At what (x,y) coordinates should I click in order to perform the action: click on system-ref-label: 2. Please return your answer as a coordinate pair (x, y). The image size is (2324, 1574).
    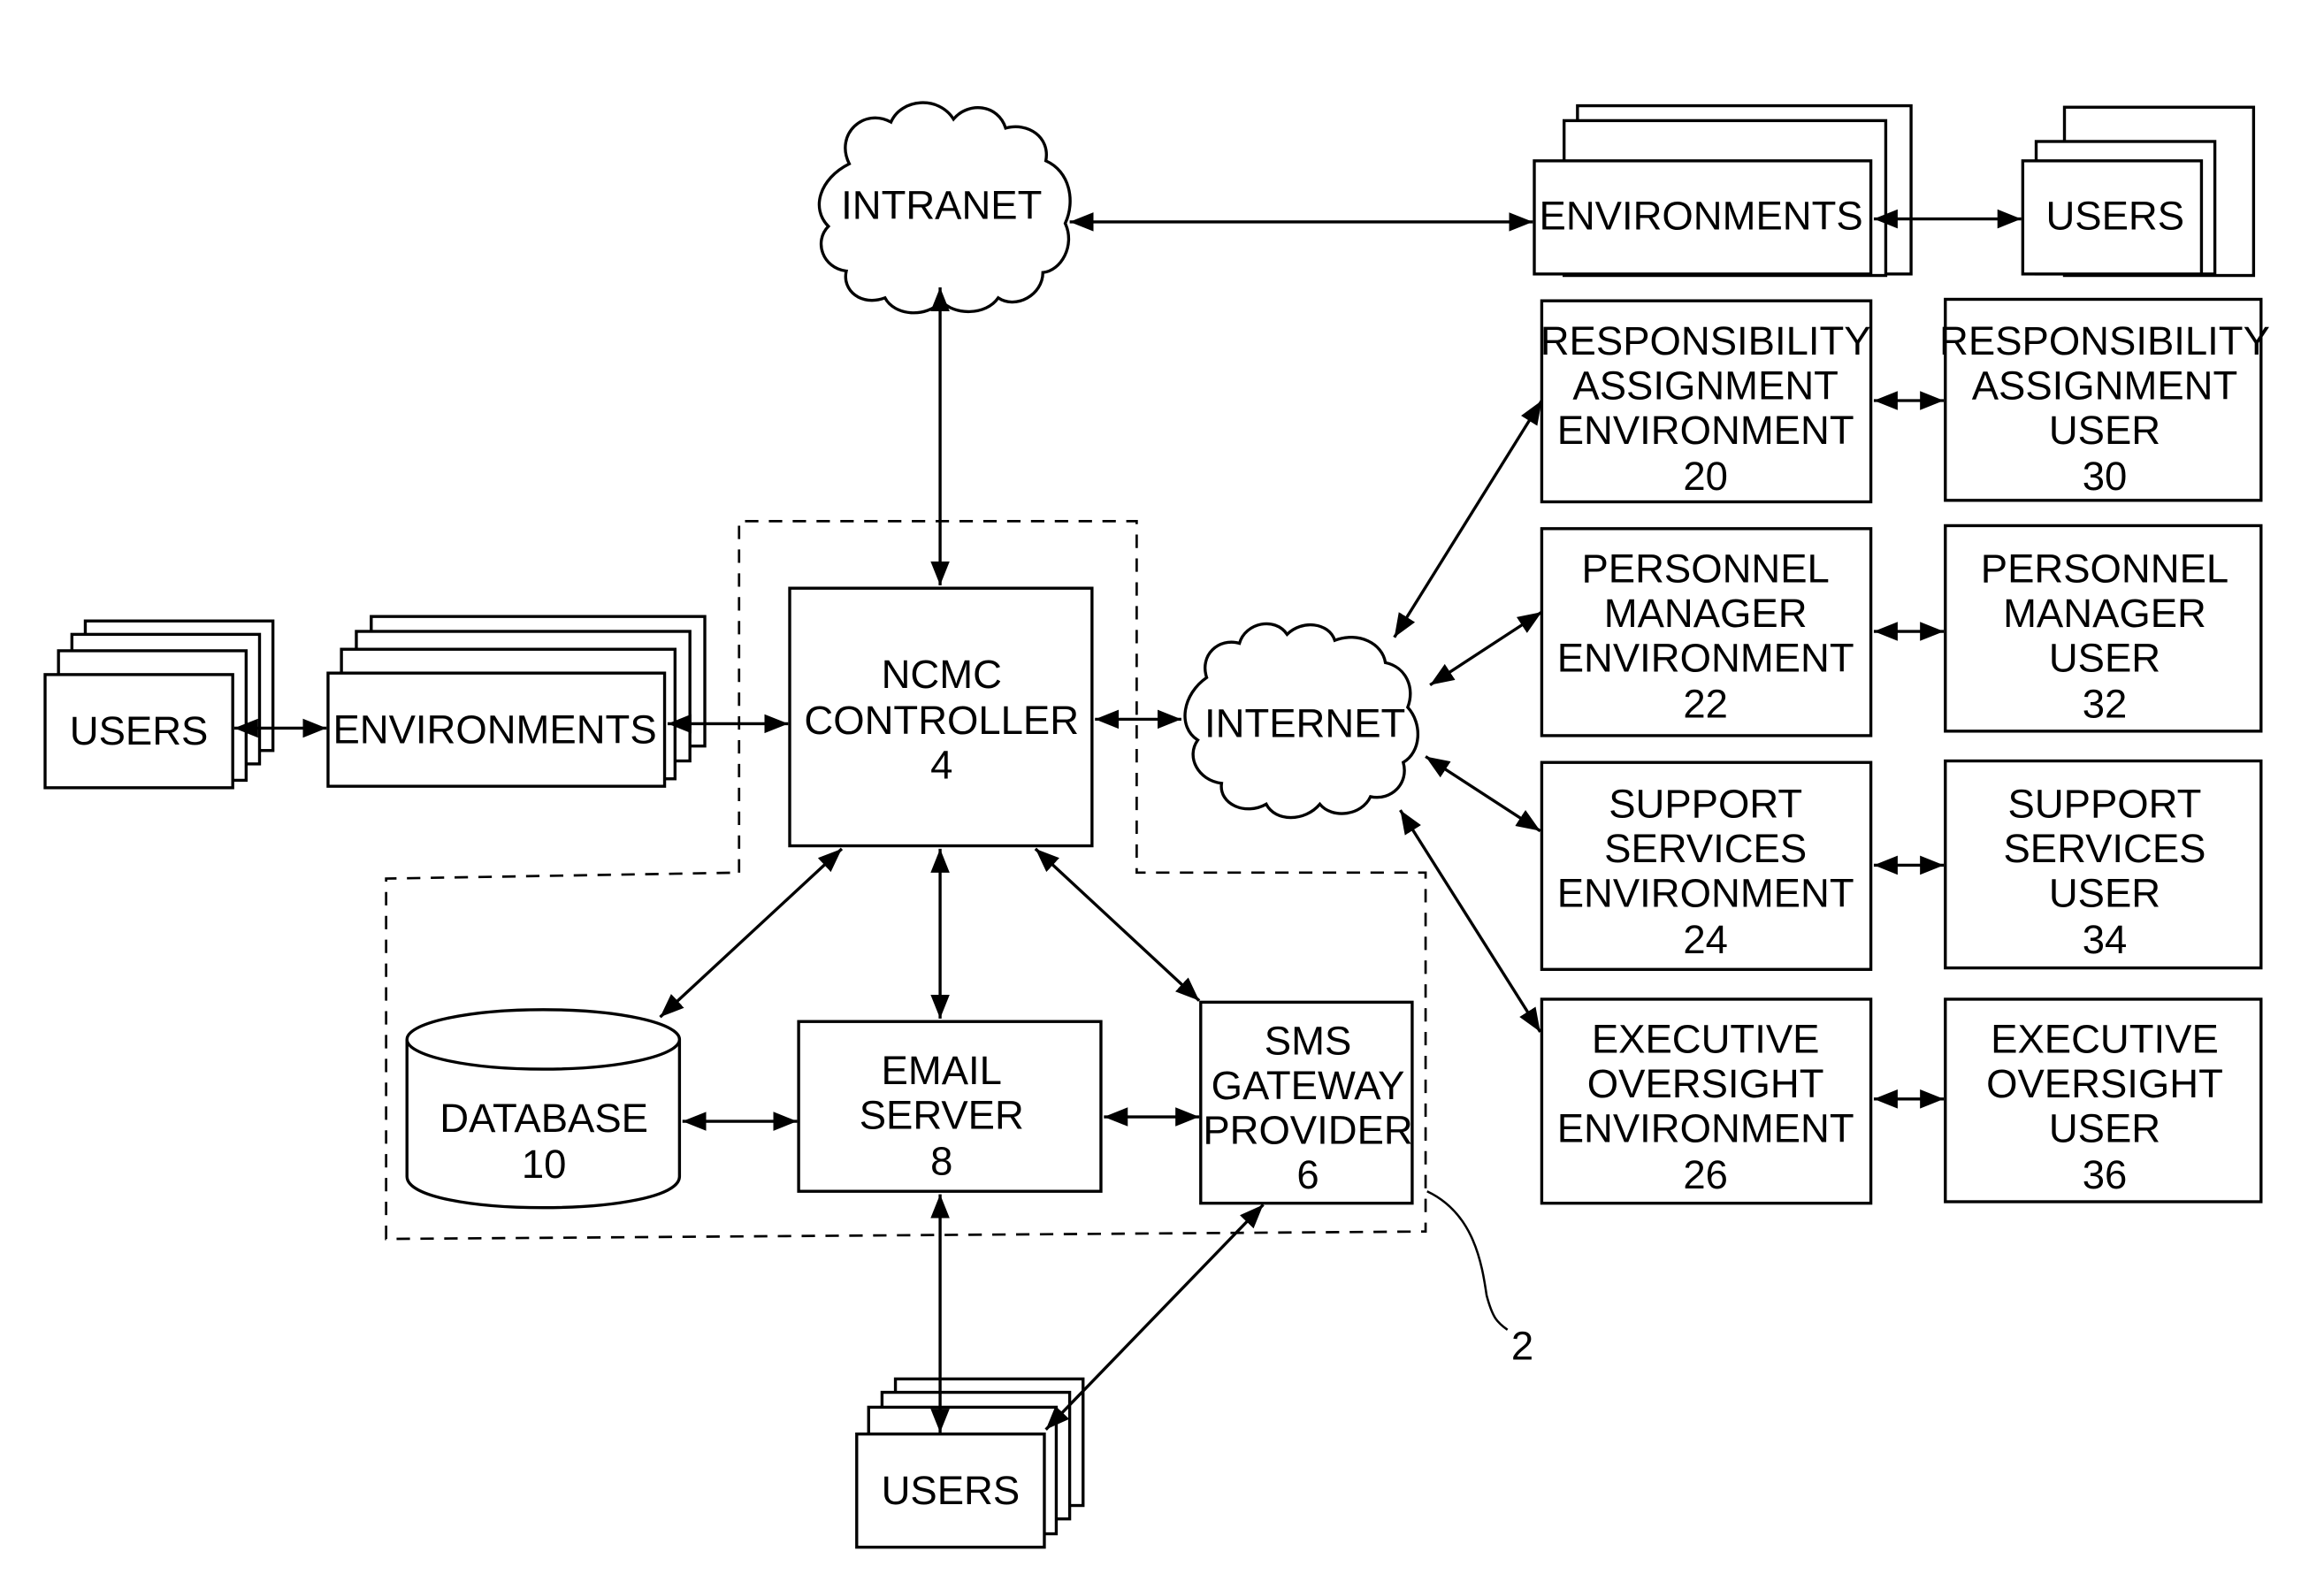
    Looking at the image, I should click on (1522, 1346).